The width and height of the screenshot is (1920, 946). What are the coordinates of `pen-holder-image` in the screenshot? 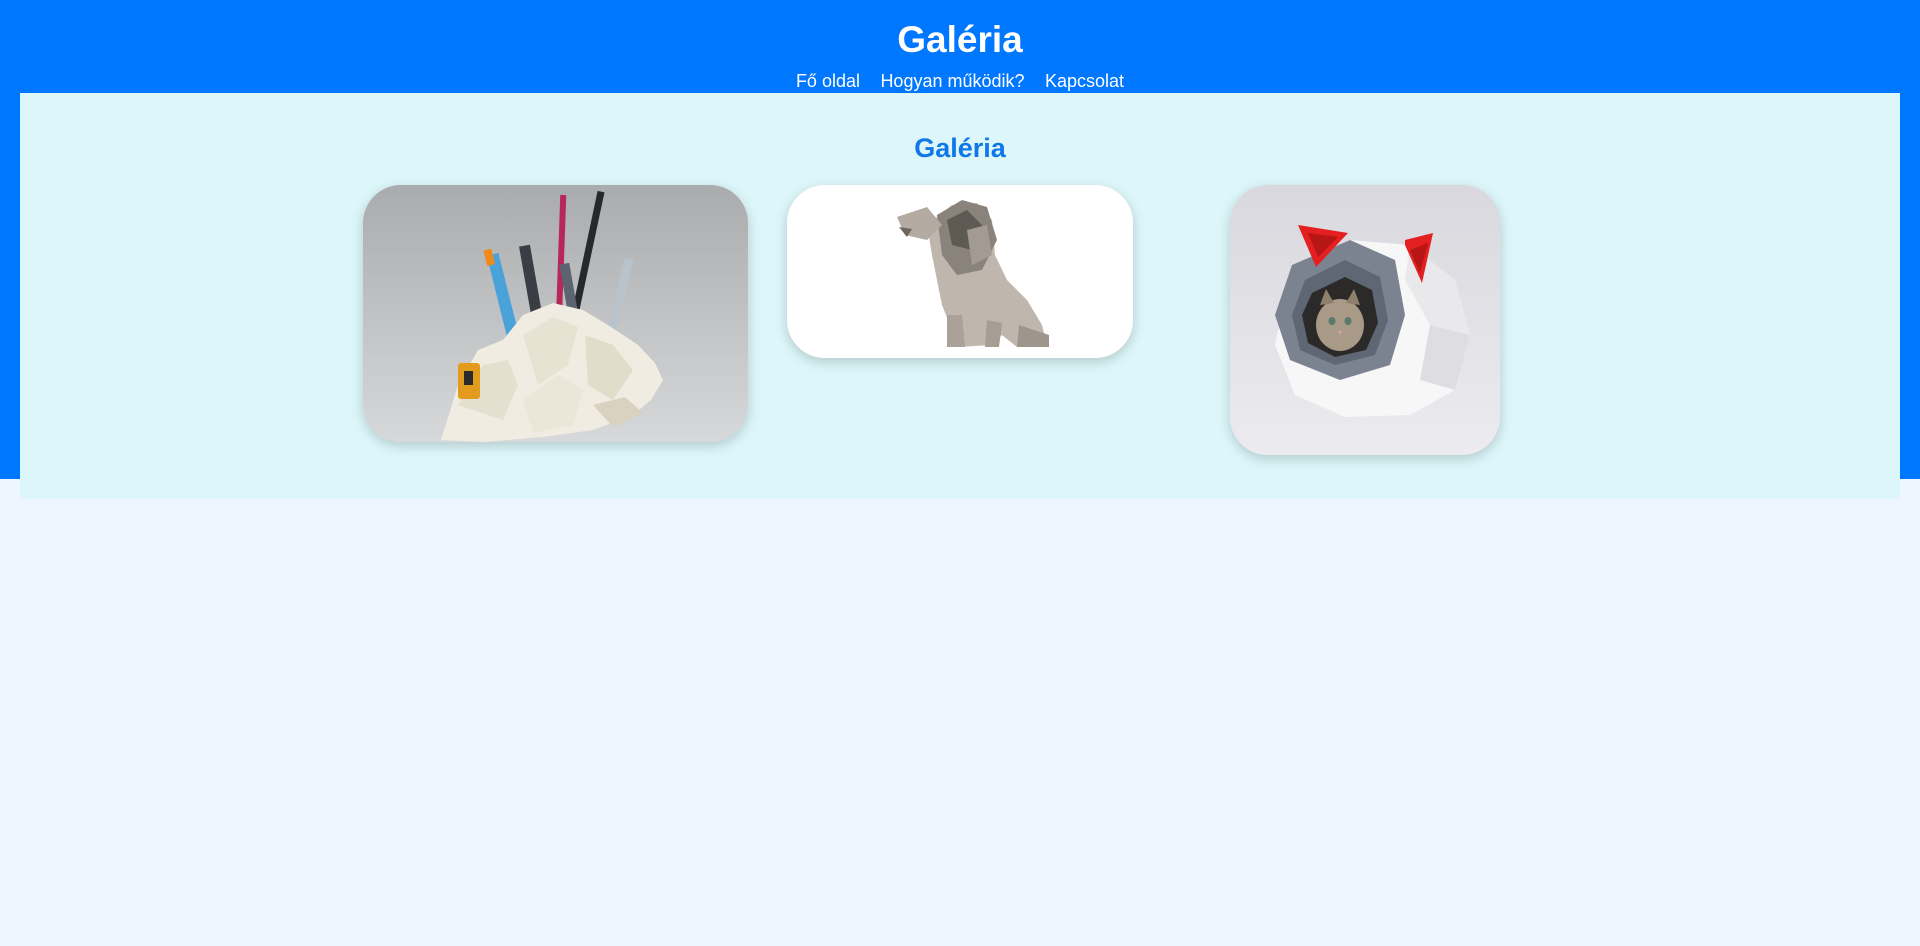 It's located at (555, 313).